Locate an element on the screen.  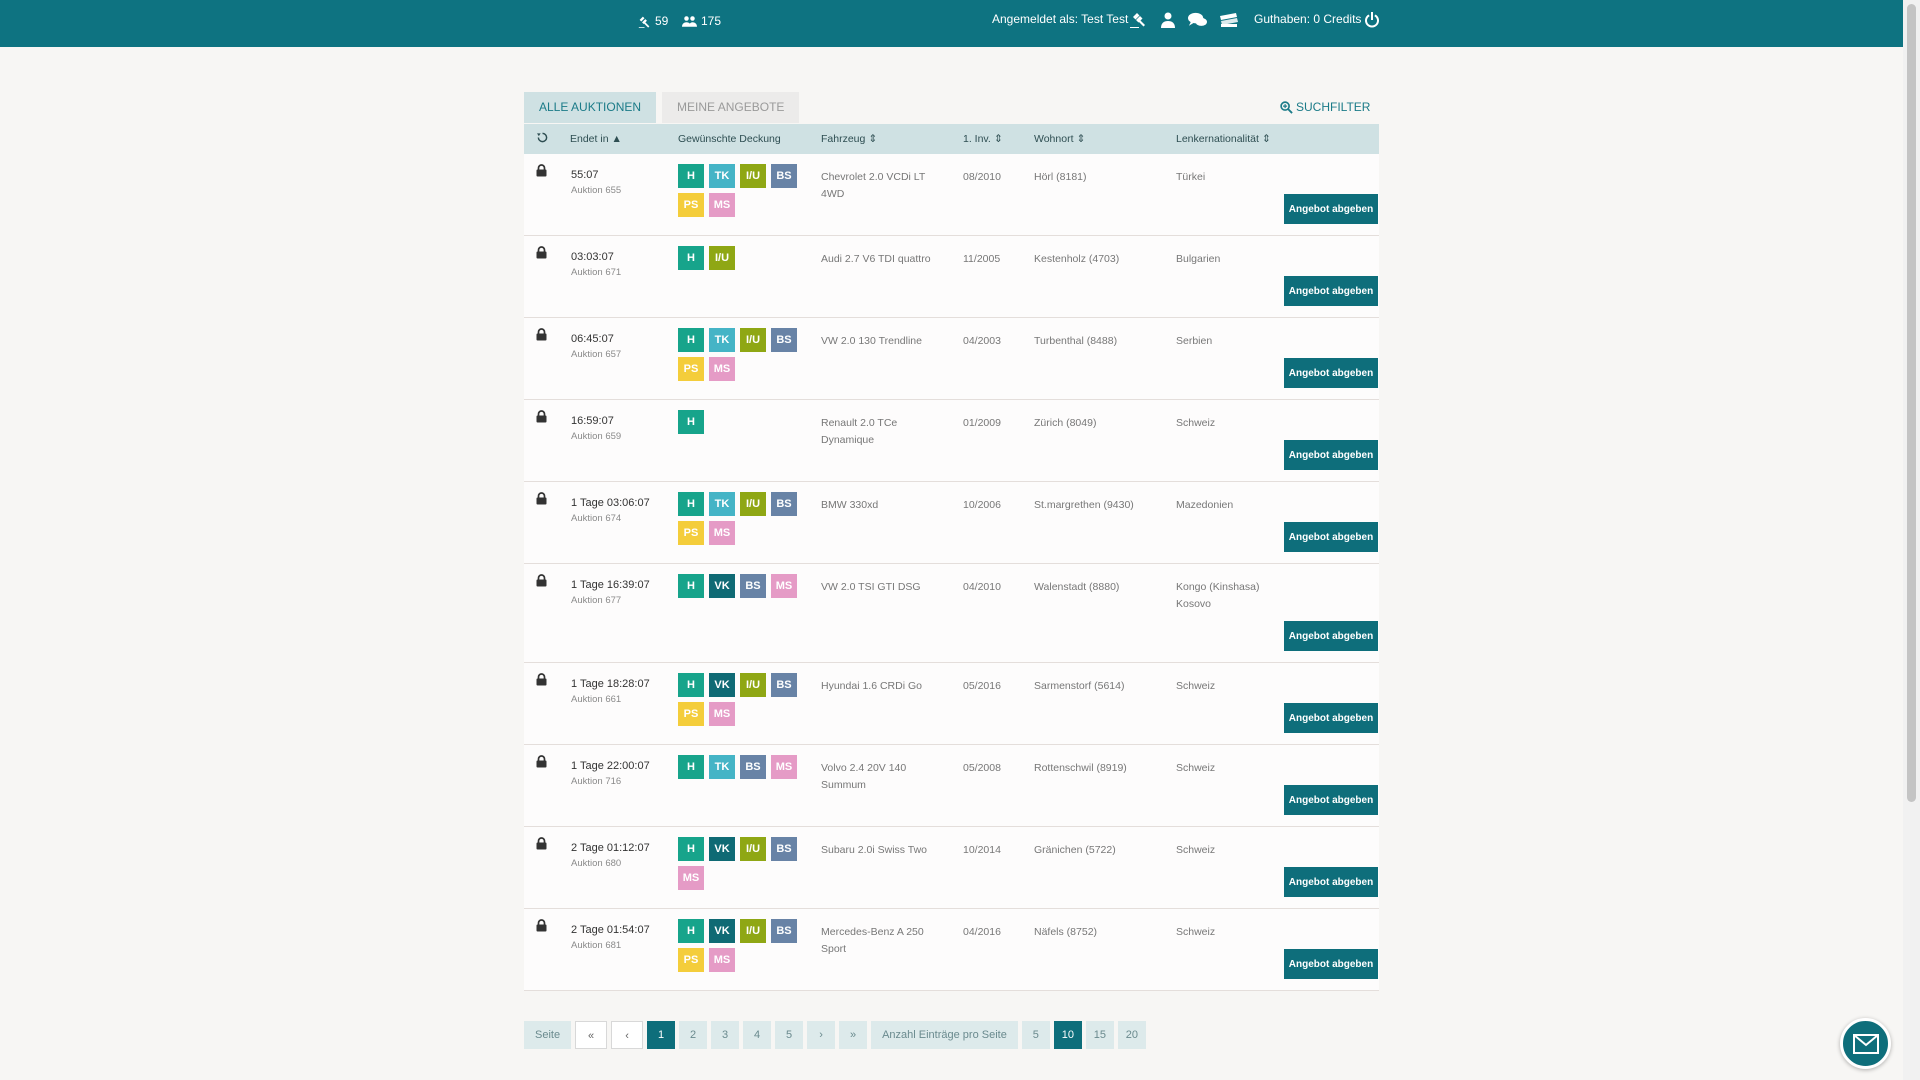
logout-button is located at coordinates (1372, 20).